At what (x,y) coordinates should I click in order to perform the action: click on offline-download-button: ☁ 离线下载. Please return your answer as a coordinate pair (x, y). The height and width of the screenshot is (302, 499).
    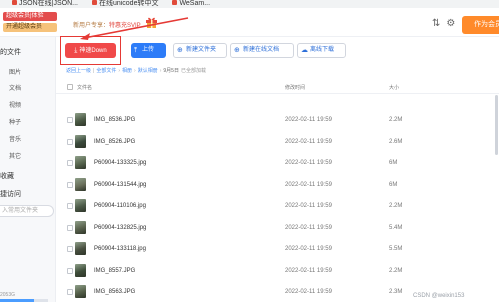
    Looking at the image, I should click on (321, 50).